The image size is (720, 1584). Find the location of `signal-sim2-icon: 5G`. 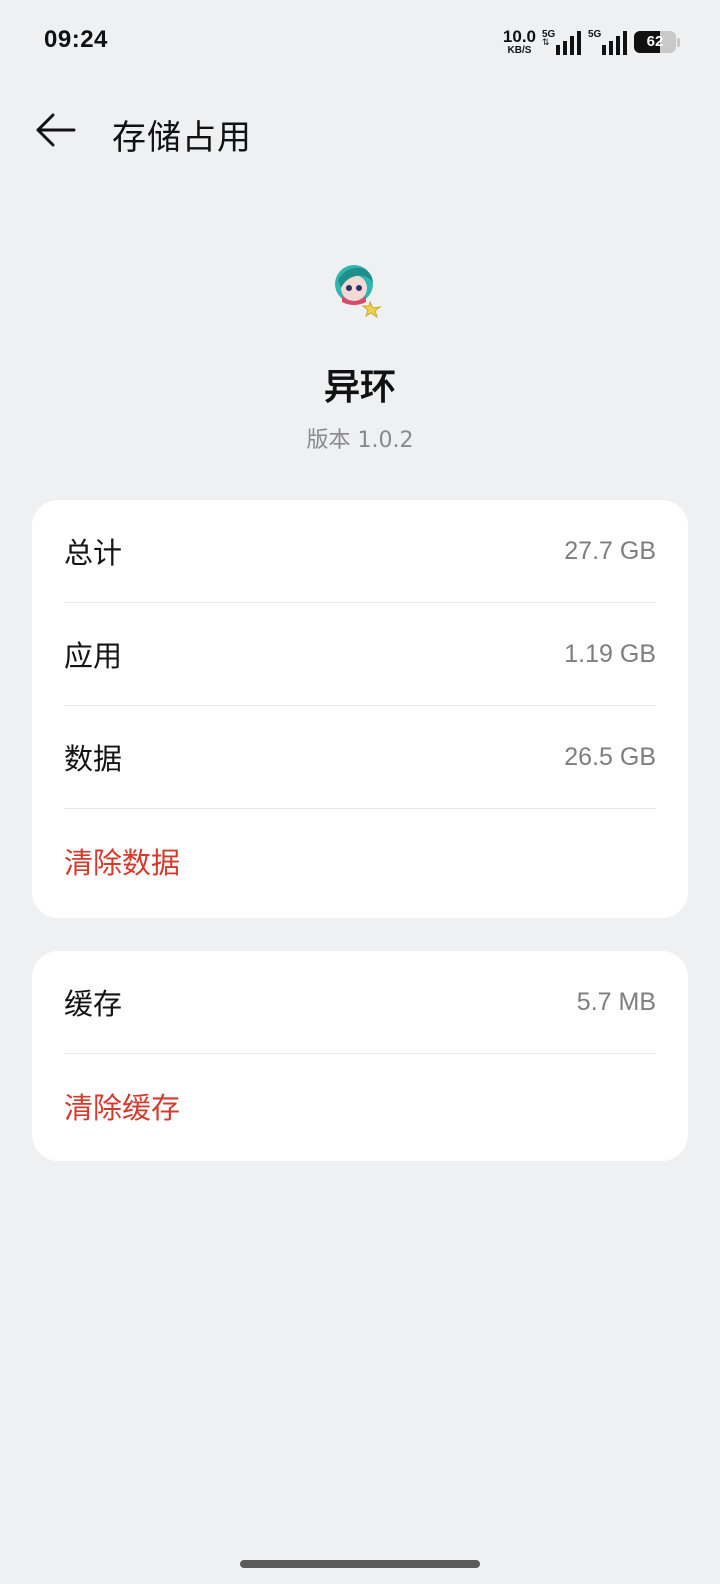

signal-sim2-icon: 5G is located at coordinates (608, 42).